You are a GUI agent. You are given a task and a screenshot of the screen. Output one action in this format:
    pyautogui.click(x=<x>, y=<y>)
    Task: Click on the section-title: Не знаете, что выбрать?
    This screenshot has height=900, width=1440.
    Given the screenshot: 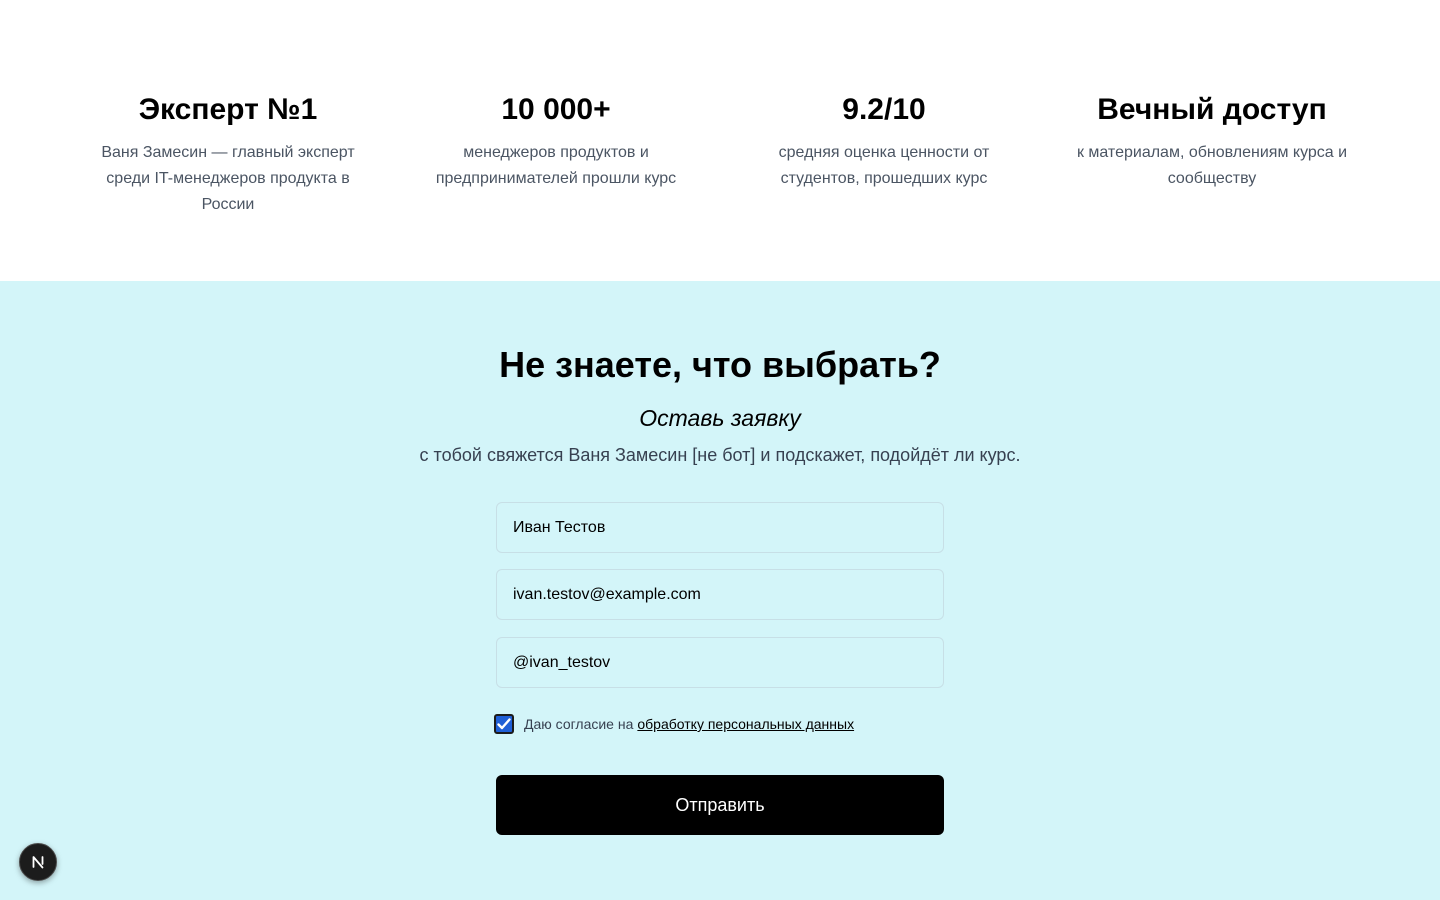 What is the action you would take?
    pyautogui.click(x=720, y=364)
    